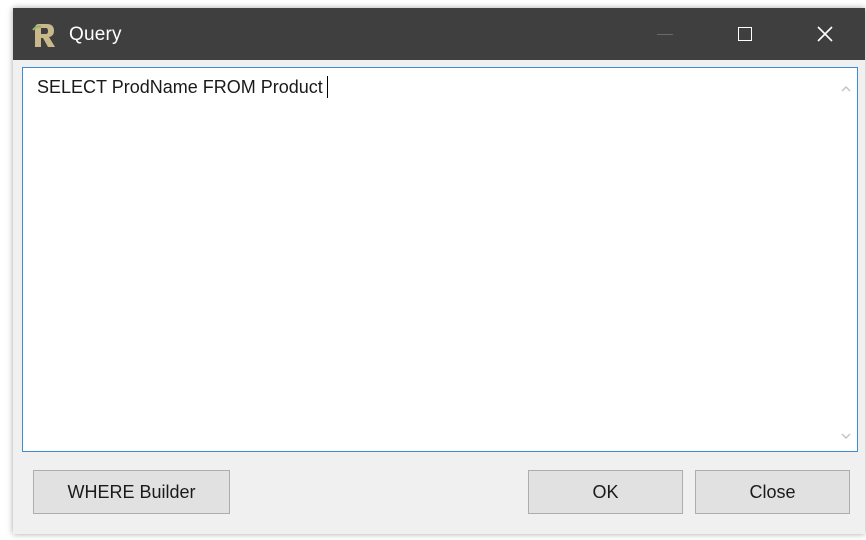  Describe the element at coordinates (846, 89) in the screenshot. I see `scroll-up-icon` at that location.